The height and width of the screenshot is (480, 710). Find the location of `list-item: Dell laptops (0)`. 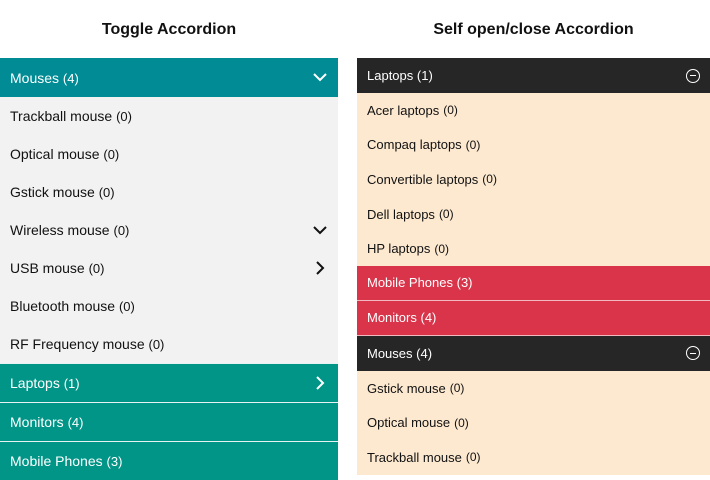

list-item: Dell laptops (0) is located at coordinates (533, 214).